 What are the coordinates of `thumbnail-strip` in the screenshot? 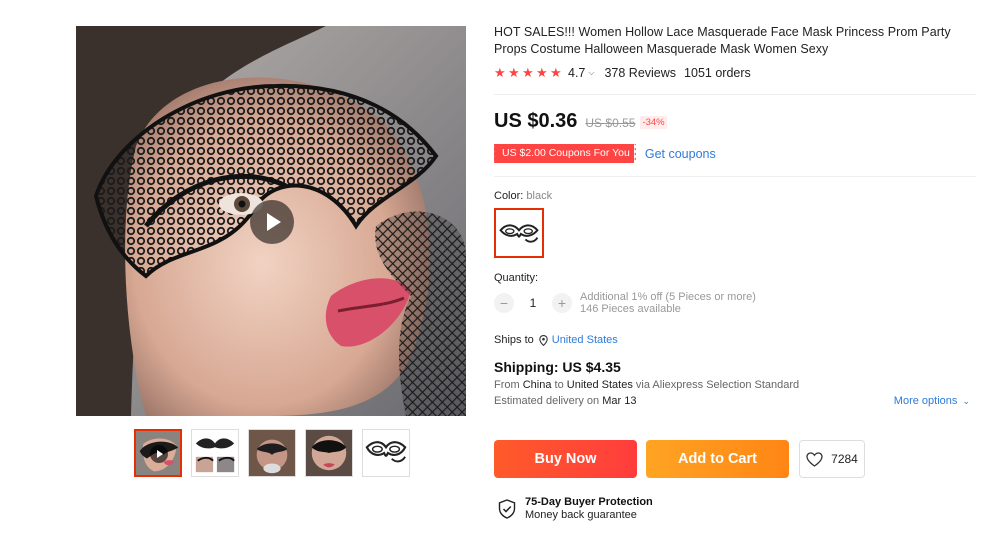 It's located at (272, 453).